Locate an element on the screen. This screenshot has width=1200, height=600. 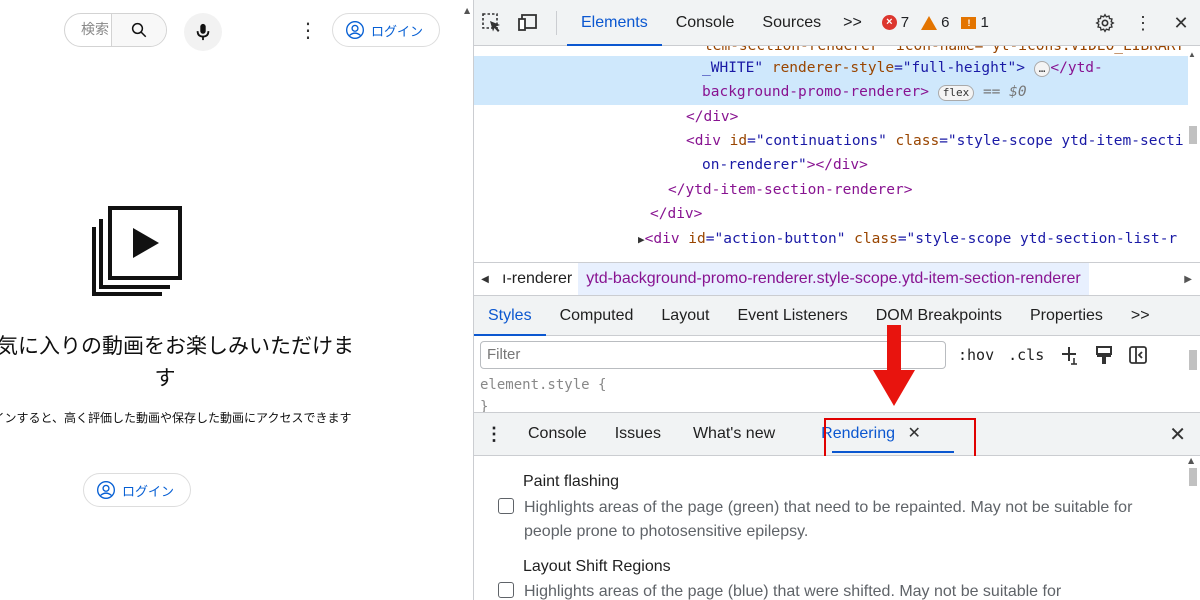
dom-tree-line: </ytd-item-section-renderer> is located at coordinates (790, 190).